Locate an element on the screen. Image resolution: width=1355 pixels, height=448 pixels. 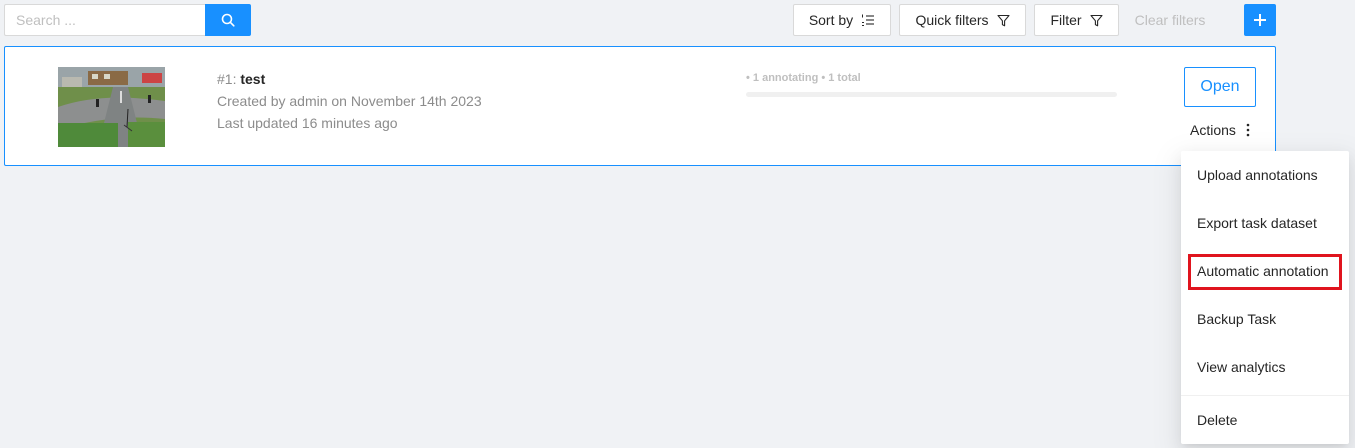
search-icon is located at coordinates (228, 20).